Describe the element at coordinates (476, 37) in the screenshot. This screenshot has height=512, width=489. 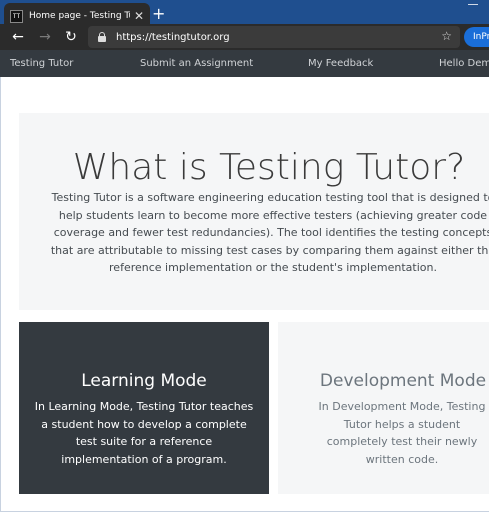
I see `inprivate-badge: InPrivate` at that location.